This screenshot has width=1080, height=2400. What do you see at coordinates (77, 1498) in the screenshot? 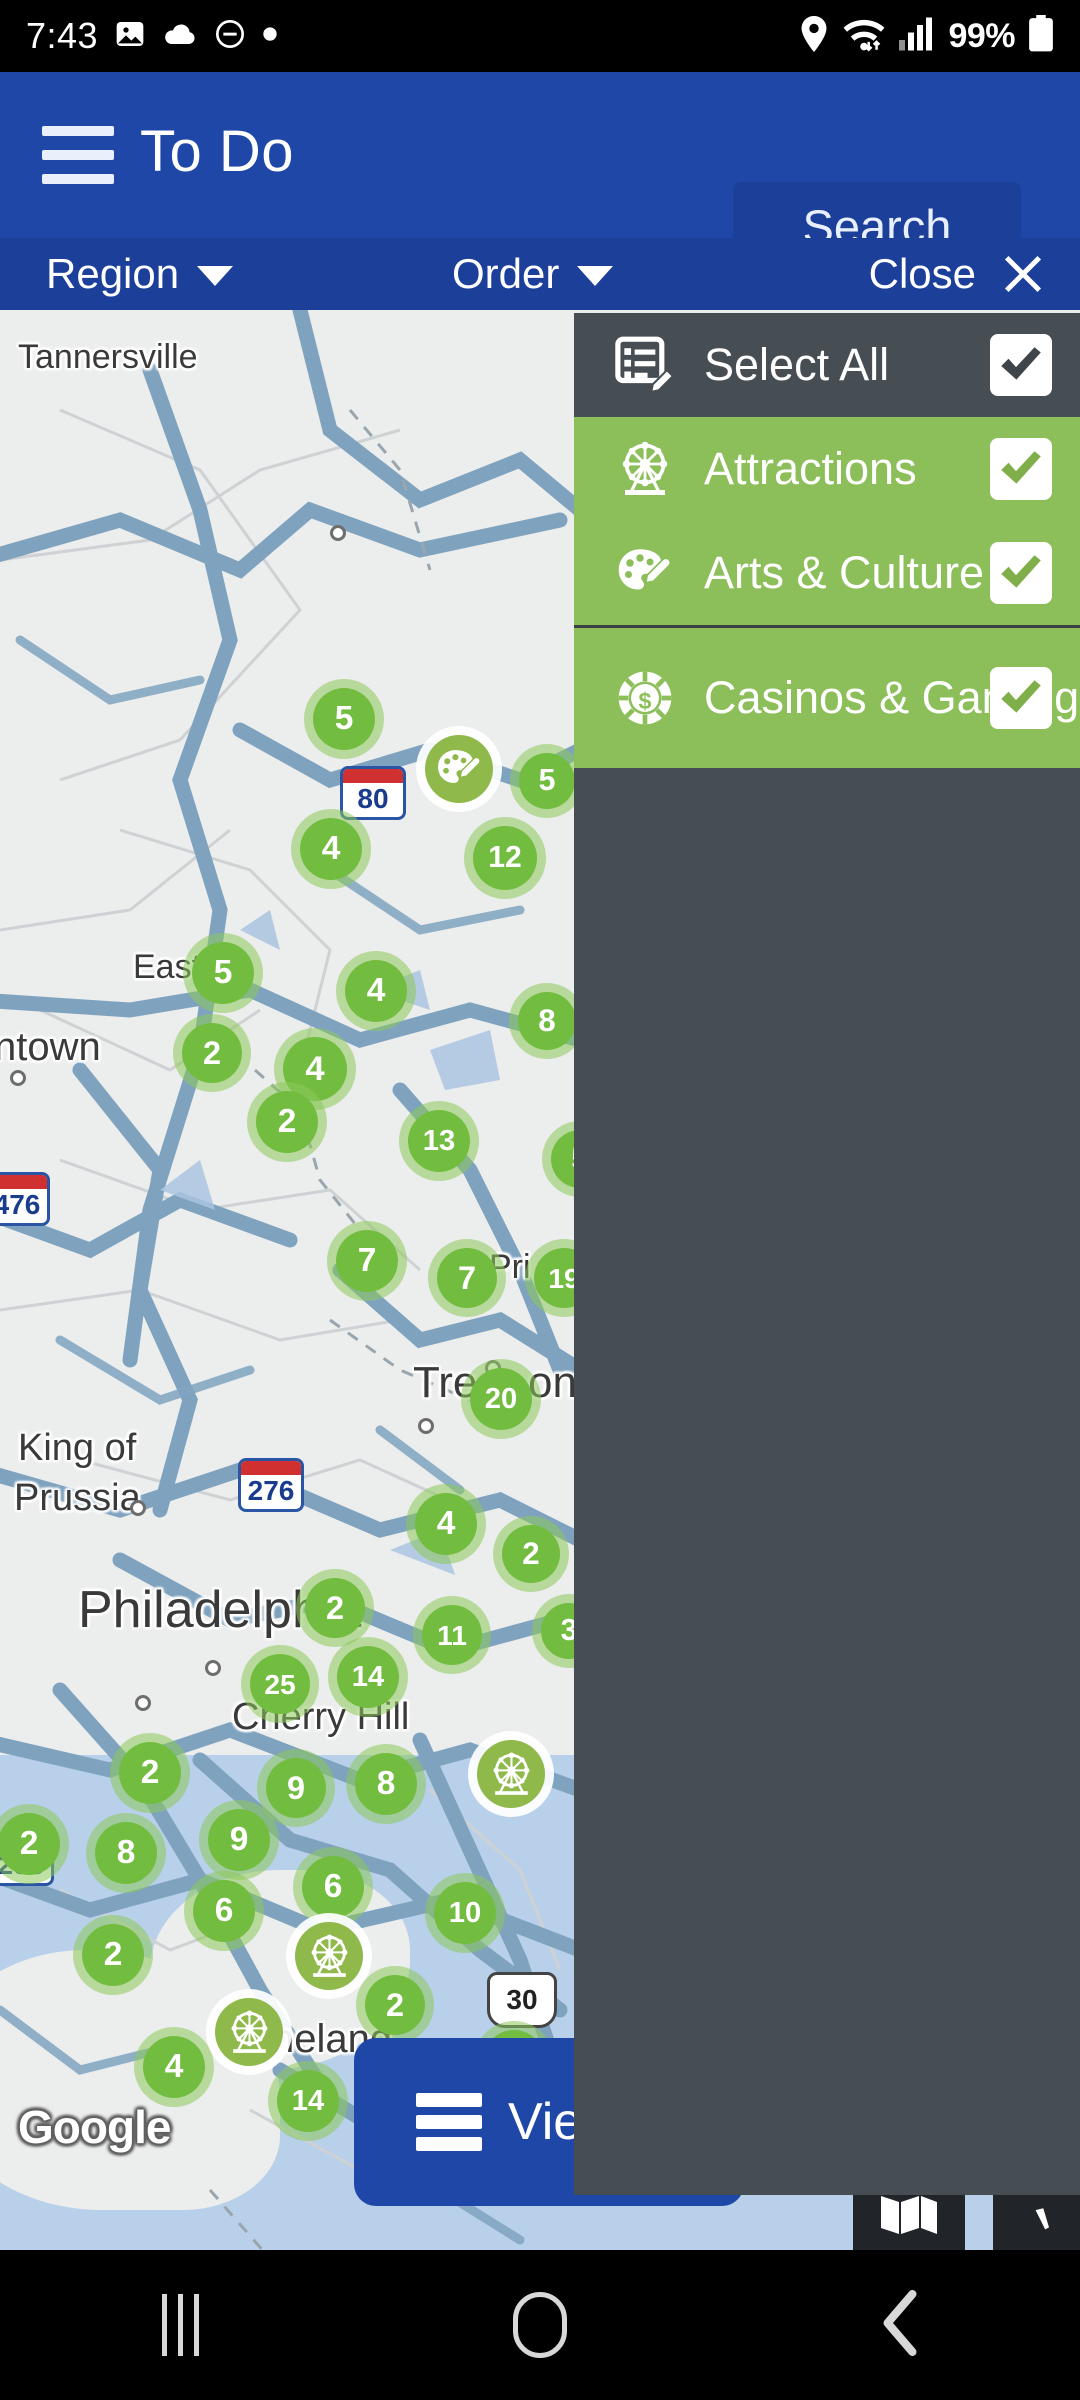
I see `map-place-label: Prussia` at bounding box center [77, 1498].